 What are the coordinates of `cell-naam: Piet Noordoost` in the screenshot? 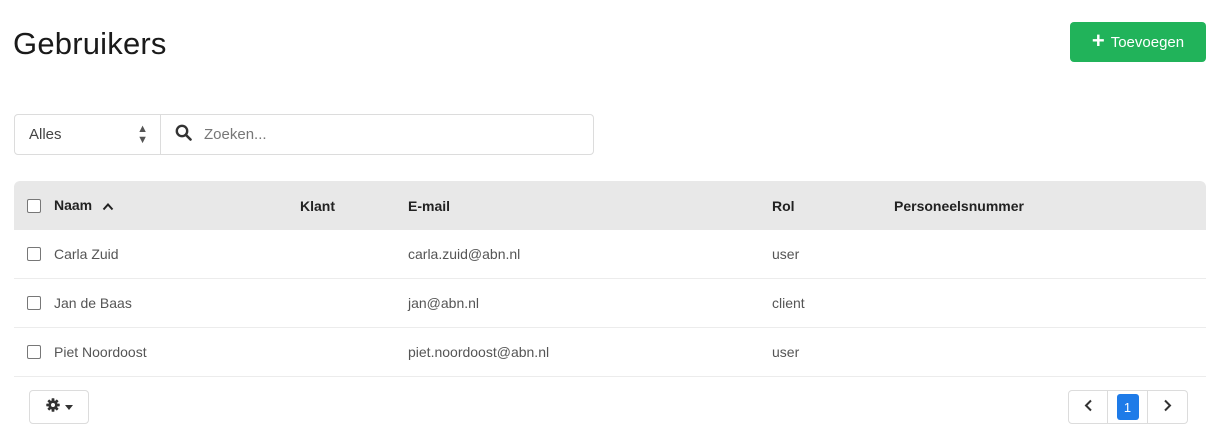 It's located at (100, 352).